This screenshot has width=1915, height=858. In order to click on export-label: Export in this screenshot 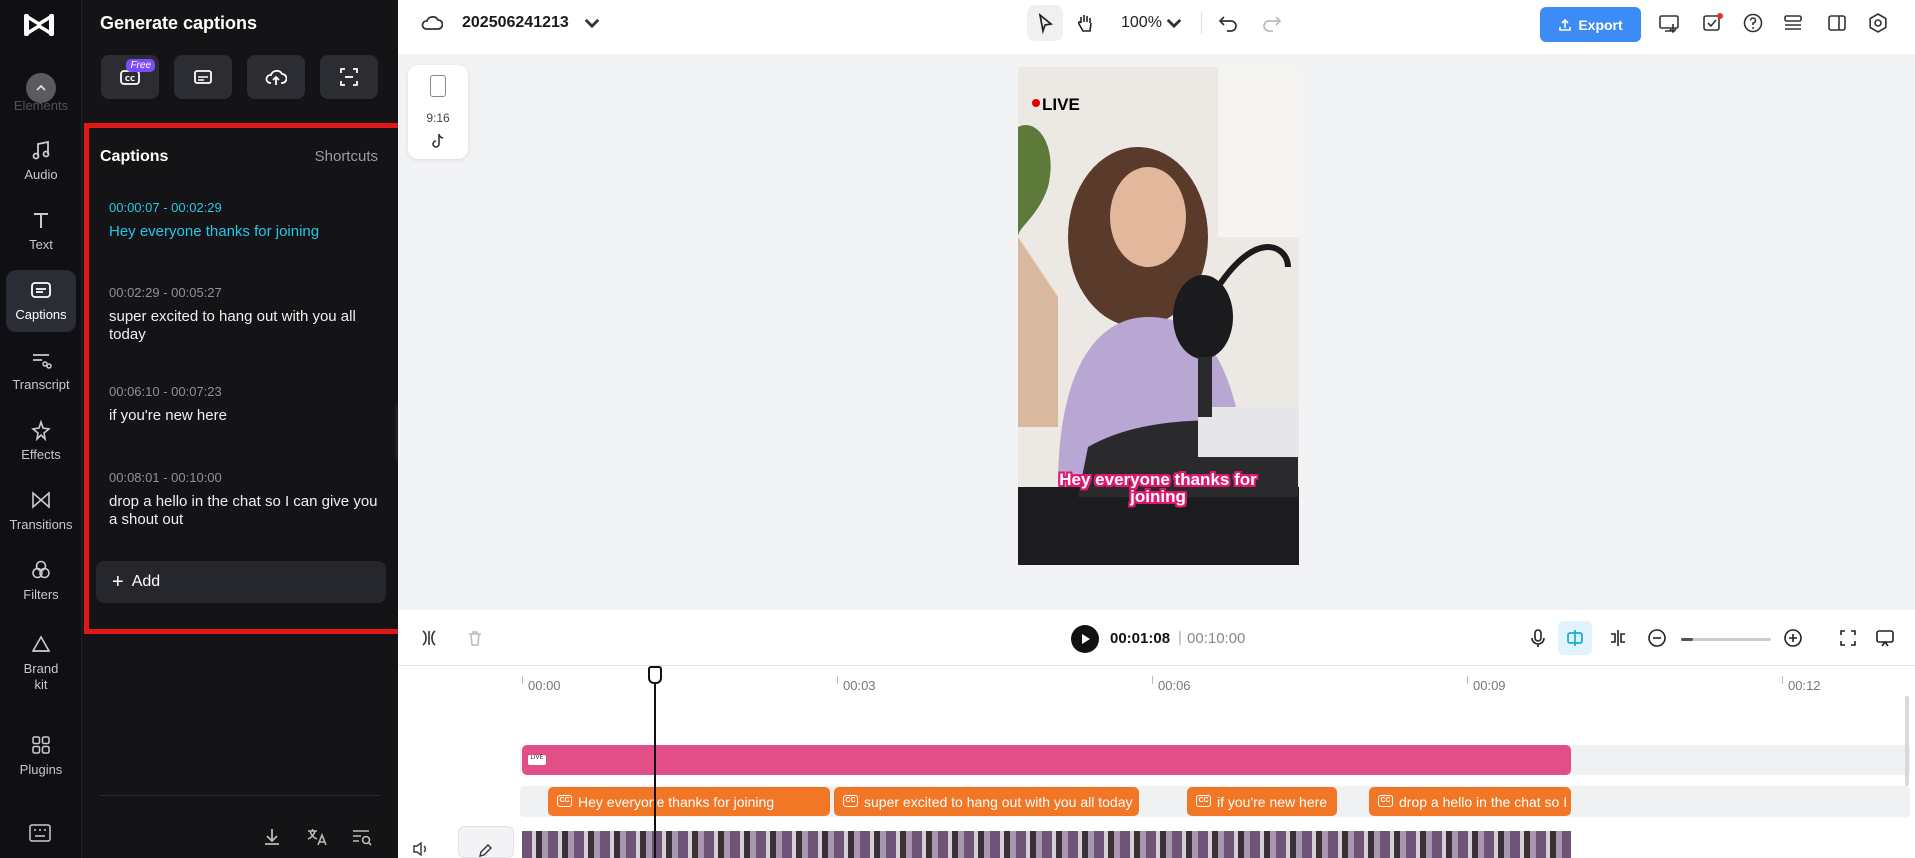, I will do `click(1600, 24)`.